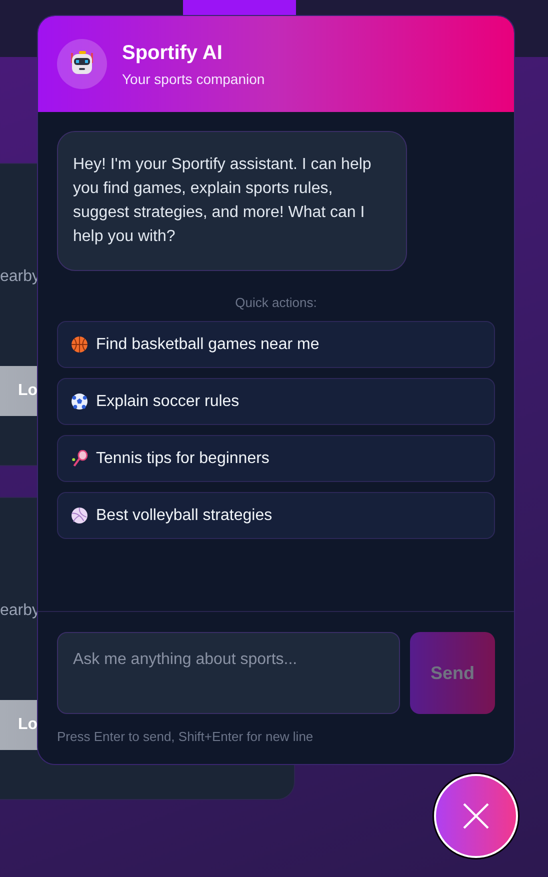  I want to click on chat-title: Sportify AI, so click(173, 53).